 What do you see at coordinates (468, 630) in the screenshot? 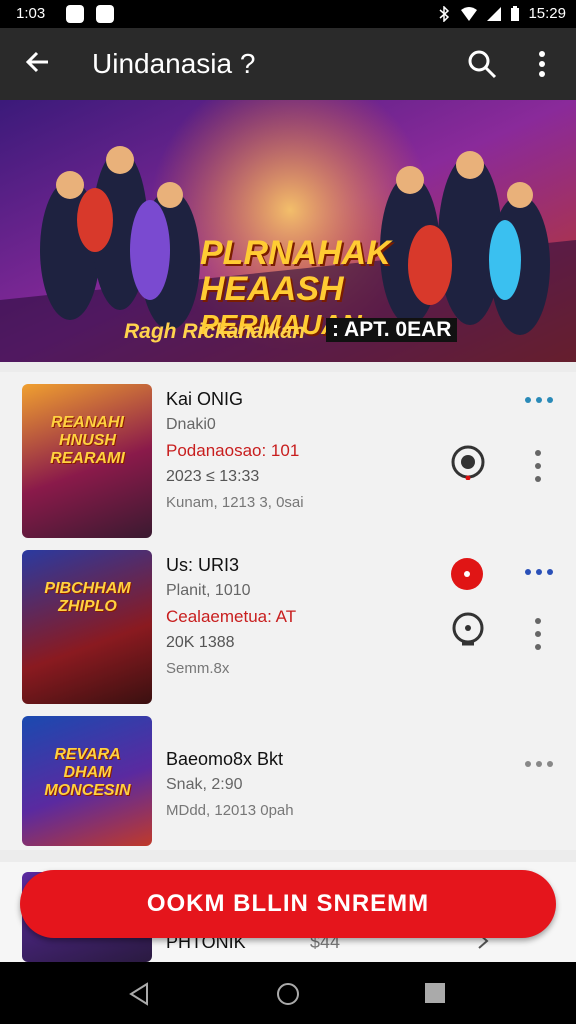
I see `target-outline-icon` at bounding box center [468, 630].